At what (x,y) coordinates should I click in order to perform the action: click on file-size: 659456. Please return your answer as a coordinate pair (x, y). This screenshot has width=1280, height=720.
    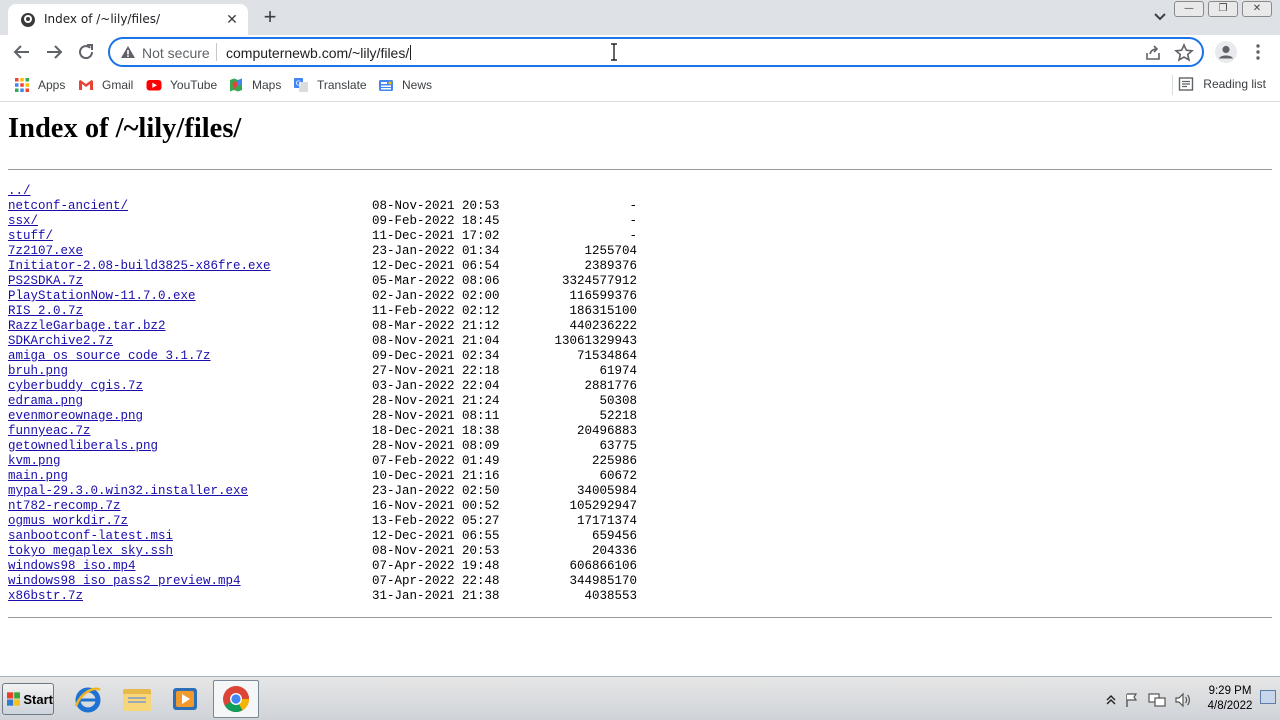
    Looking at the image, I should click on (614, 536).